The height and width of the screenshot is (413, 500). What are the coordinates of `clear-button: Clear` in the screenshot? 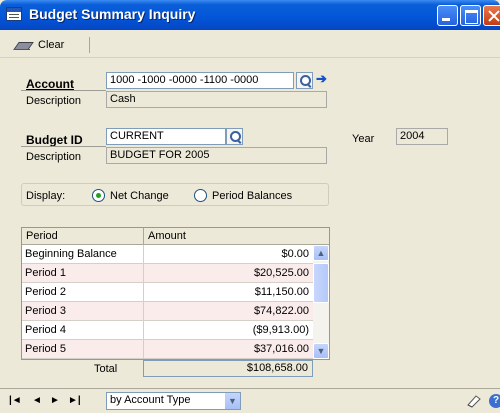 It's located at (39, 45).